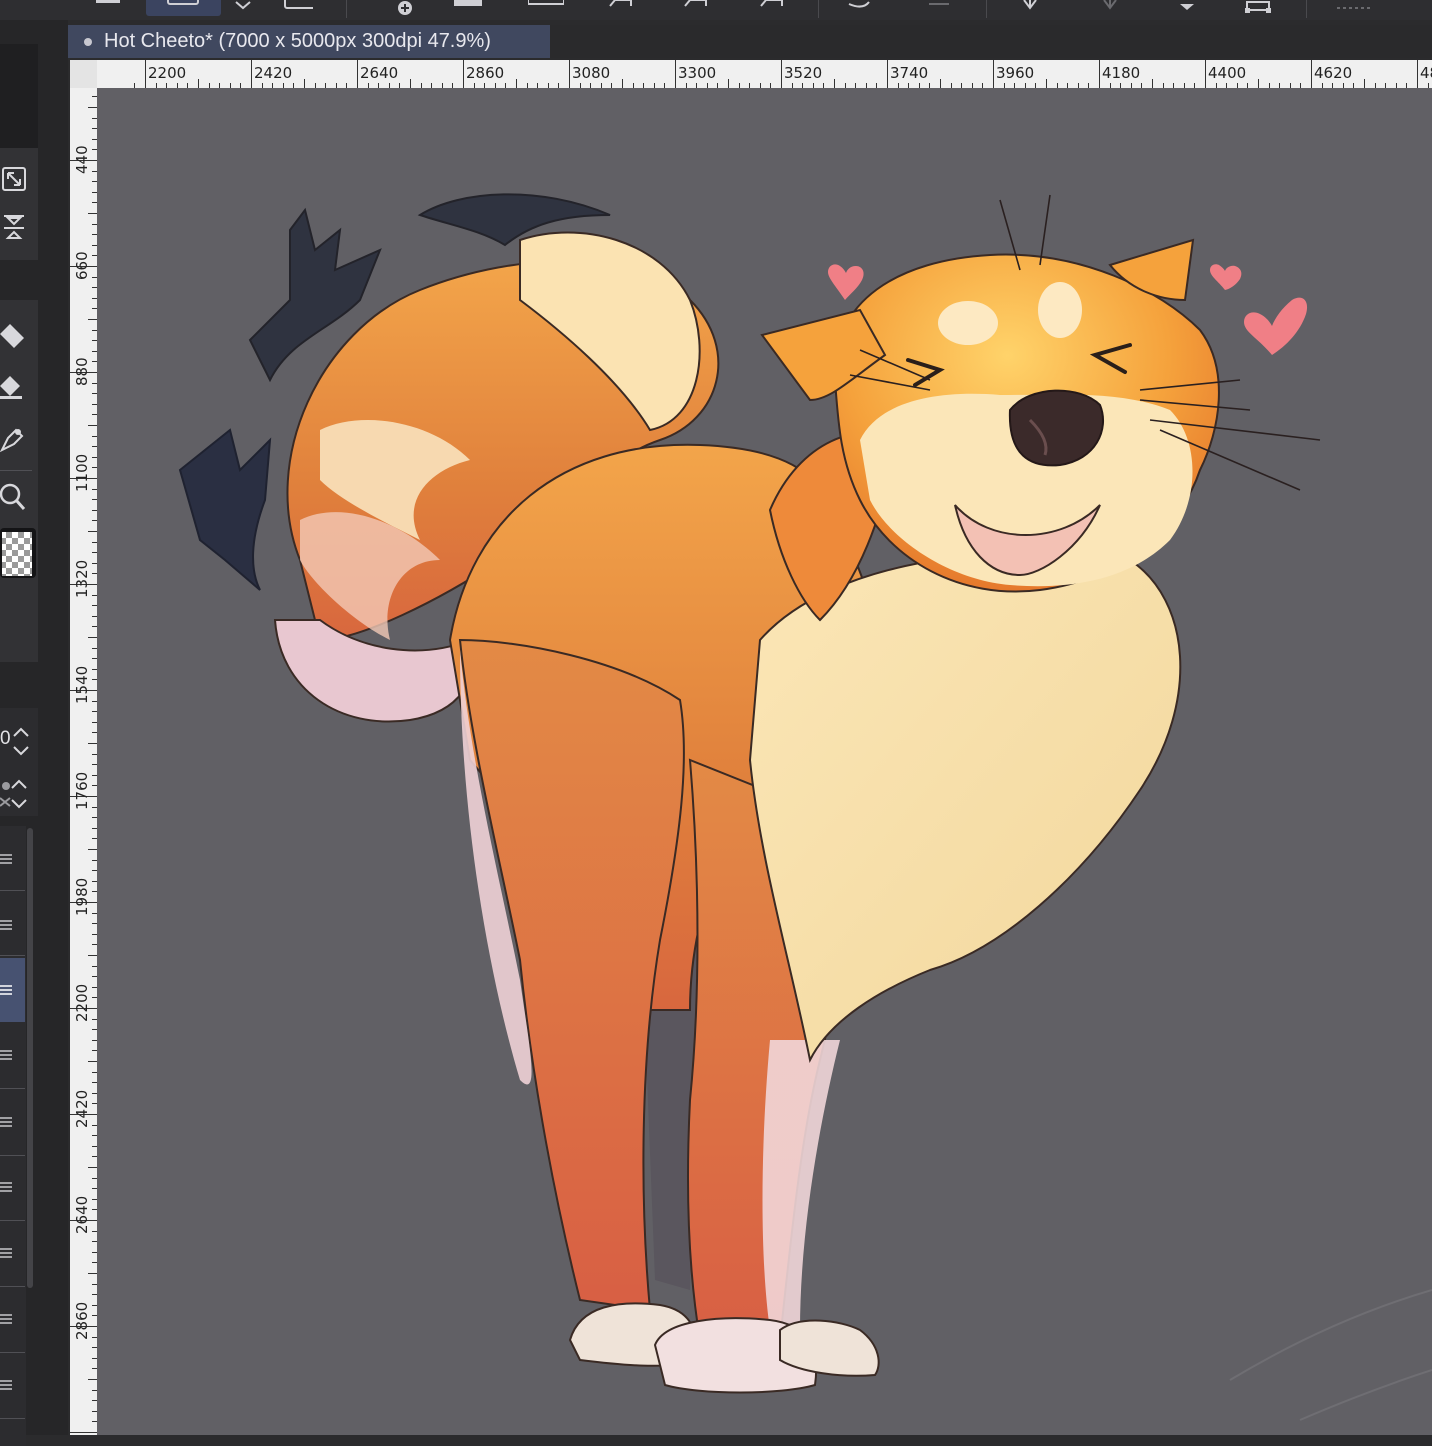 The width and height of the screenshot is (1432, 1446). What do you see at coordinates (21, 742) in the screenshot?
I see `chevron-up-icon` at bounding box center [21, 742].